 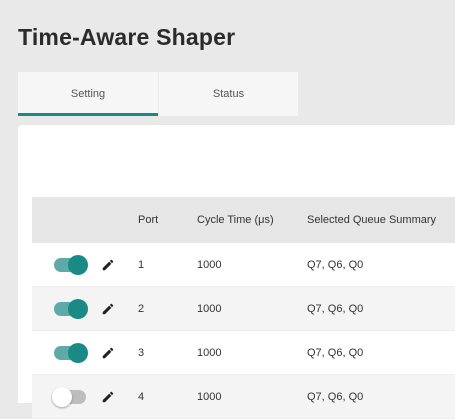 What do you see at coordinates (148, 220) in the screenshot?
I see `header-port: Port` at bounding box center [148, 220].